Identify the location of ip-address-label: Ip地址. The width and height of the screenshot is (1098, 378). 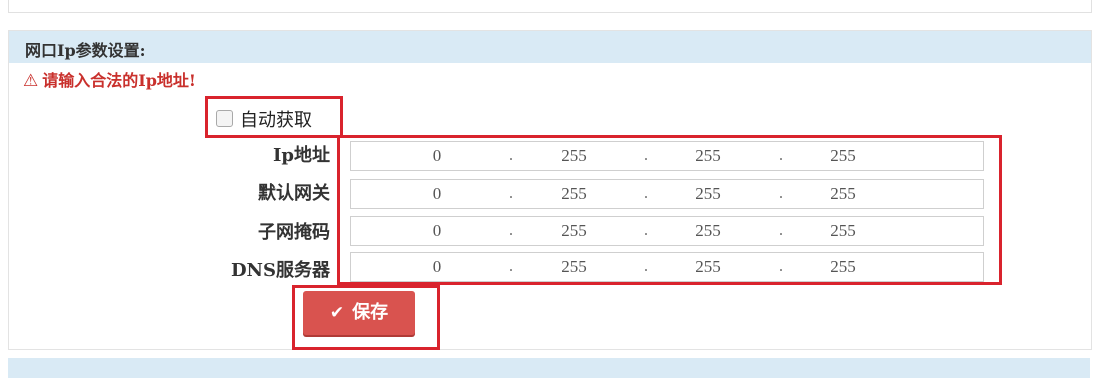
(301, 155).